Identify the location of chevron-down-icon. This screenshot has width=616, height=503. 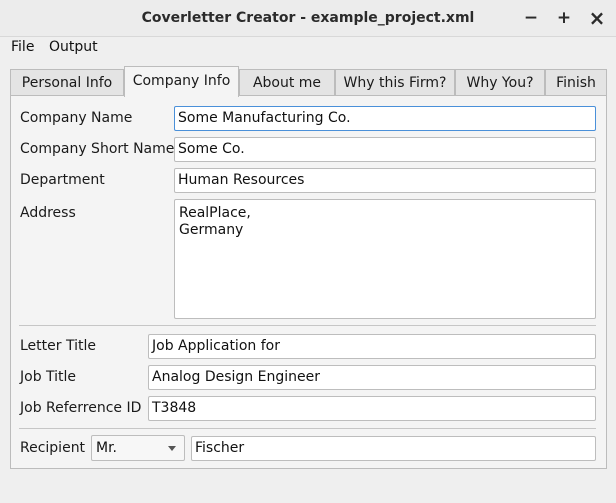
(172, 448).